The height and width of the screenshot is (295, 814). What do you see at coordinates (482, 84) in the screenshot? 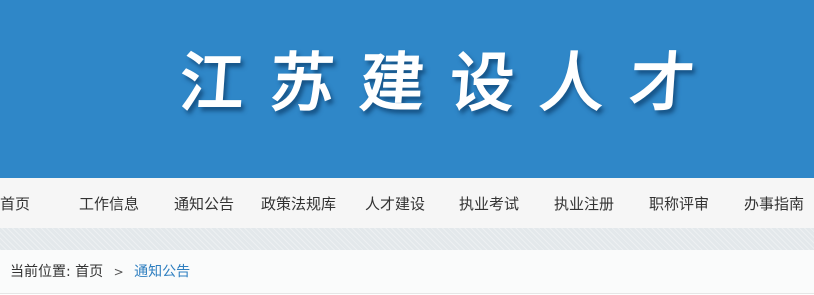
I see `logo-char-4: 设` at bounding box center [482, 84].